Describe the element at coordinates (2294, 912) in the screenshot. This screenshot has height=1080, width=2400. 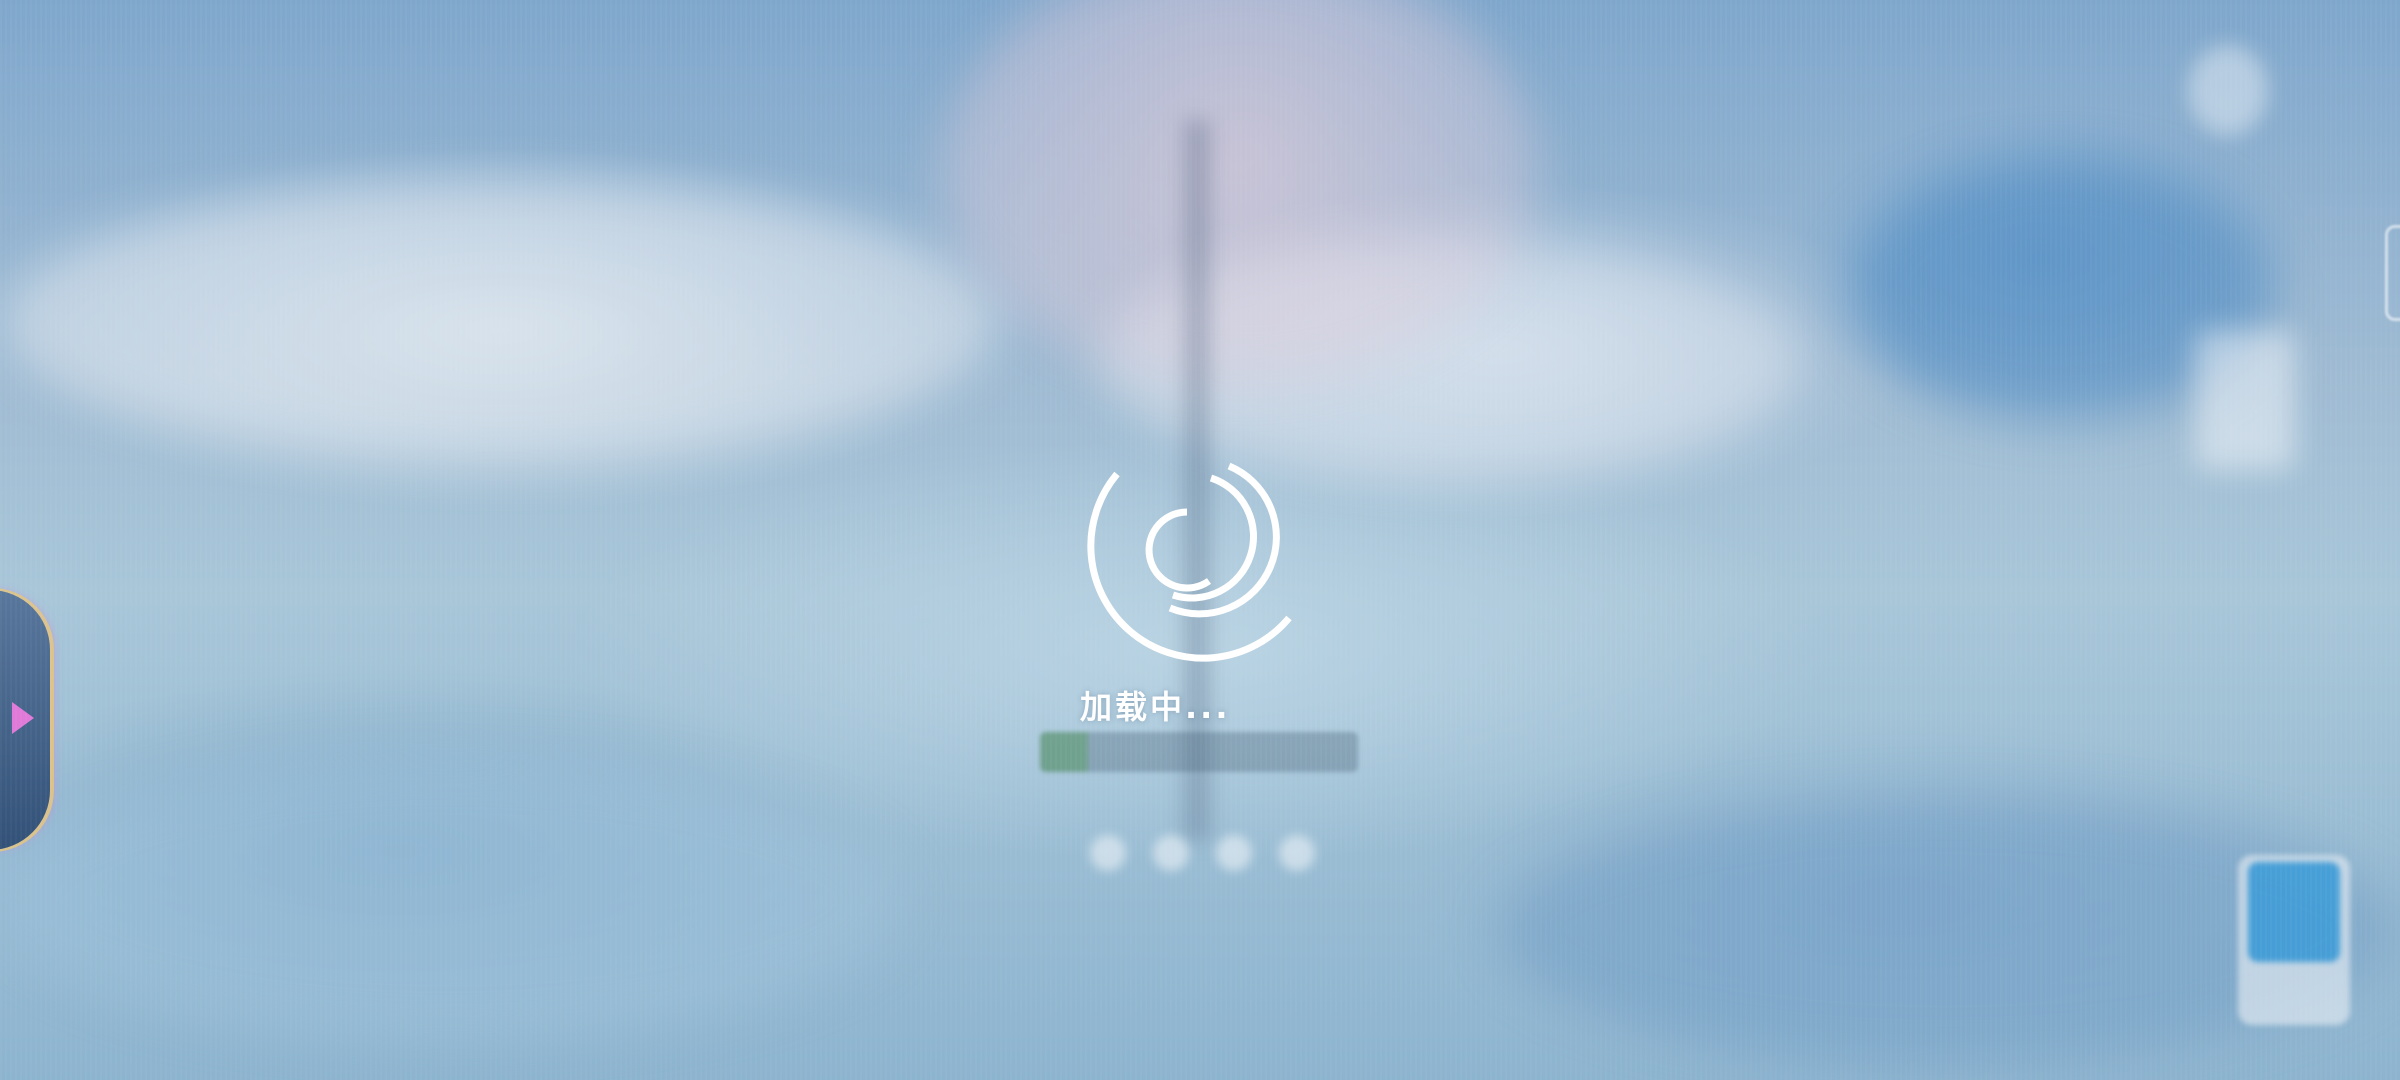
I see `blurred-widget-panel` at that location.